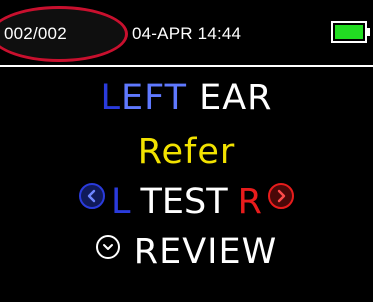 This screenshot has width=373, height=302. I want to click on record-counter: 002/002, so click(35, 33).